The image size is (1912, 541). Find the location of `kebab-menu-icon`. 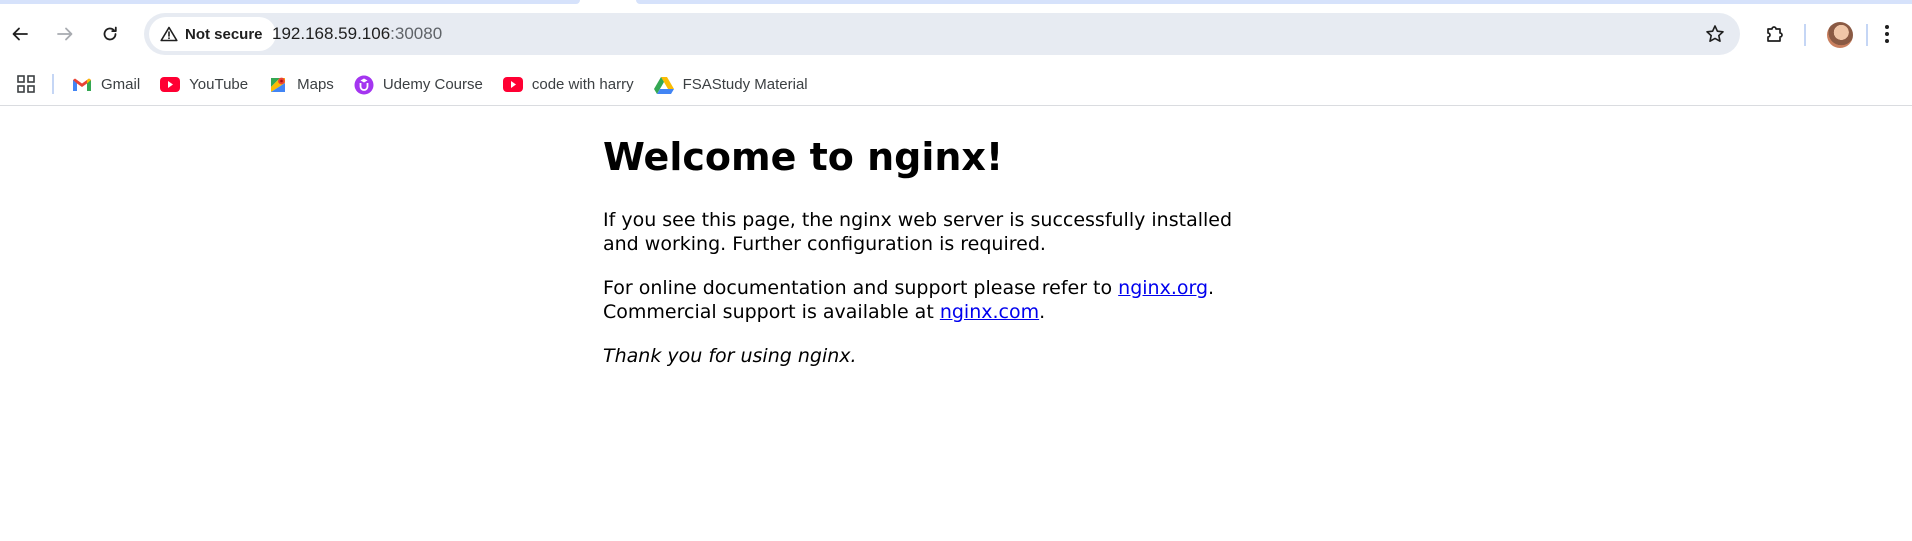

kebab-menu-icon is located at coordinates (1887, 34).